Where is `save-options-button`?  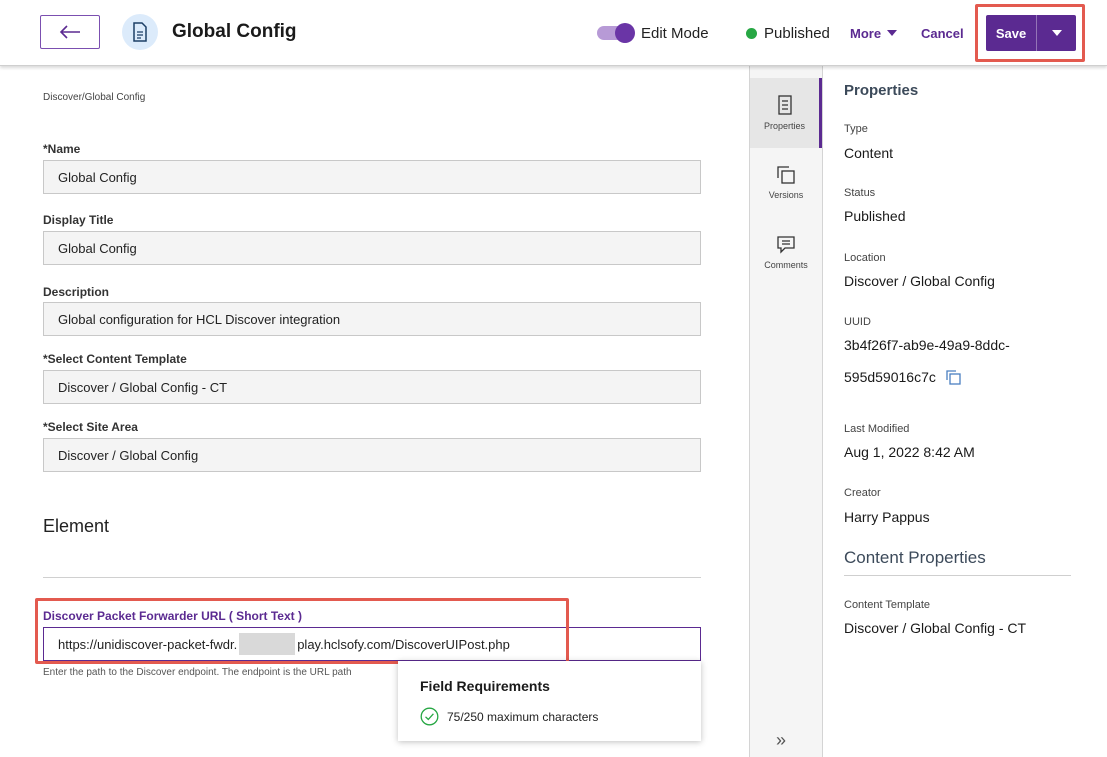
save-options-button is located at coordinates (1056, 33).